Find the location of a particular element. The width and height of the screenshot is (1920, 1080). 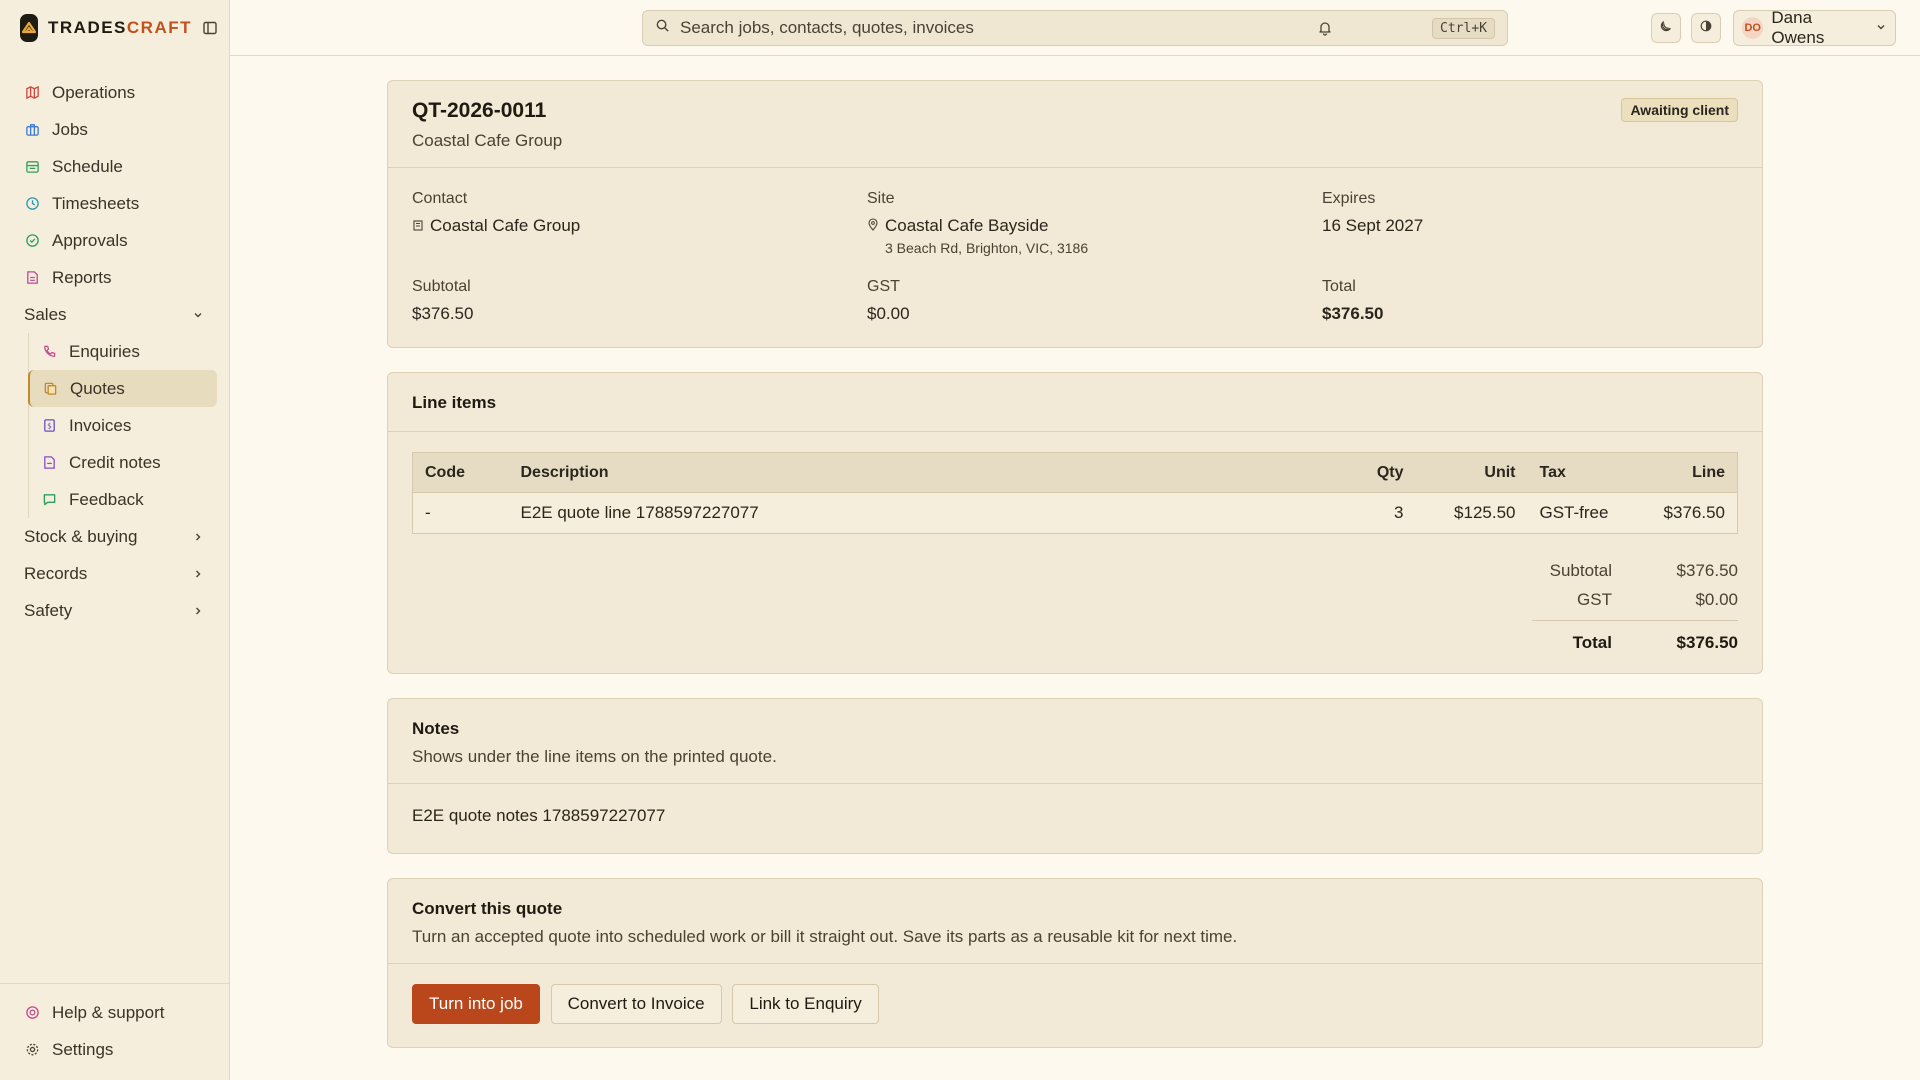

cell-tax: GST-free is located at coordinates (1577, 513).